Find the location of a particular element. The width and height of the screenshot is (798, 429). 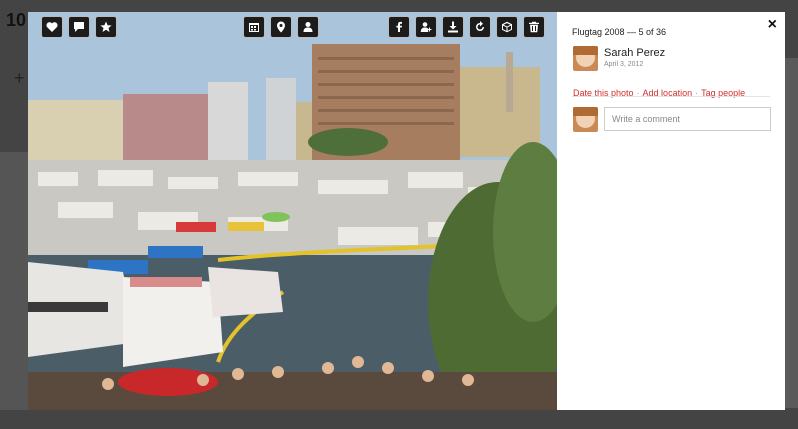

location-pin-icon is located at coordinates (281, 27).